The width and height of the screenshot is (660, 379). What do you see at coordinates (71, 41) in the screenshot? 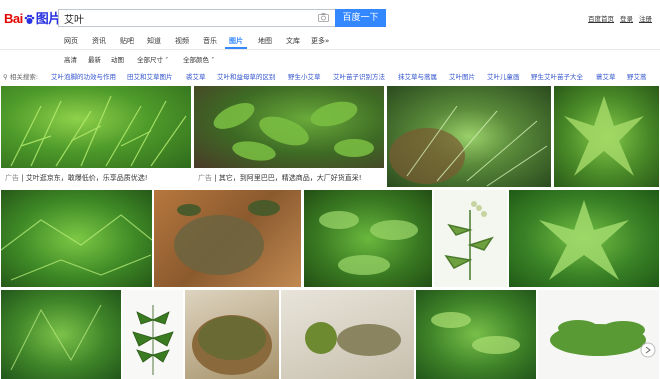
I see `tab-web: 网页` at bounding box center [71, 41].